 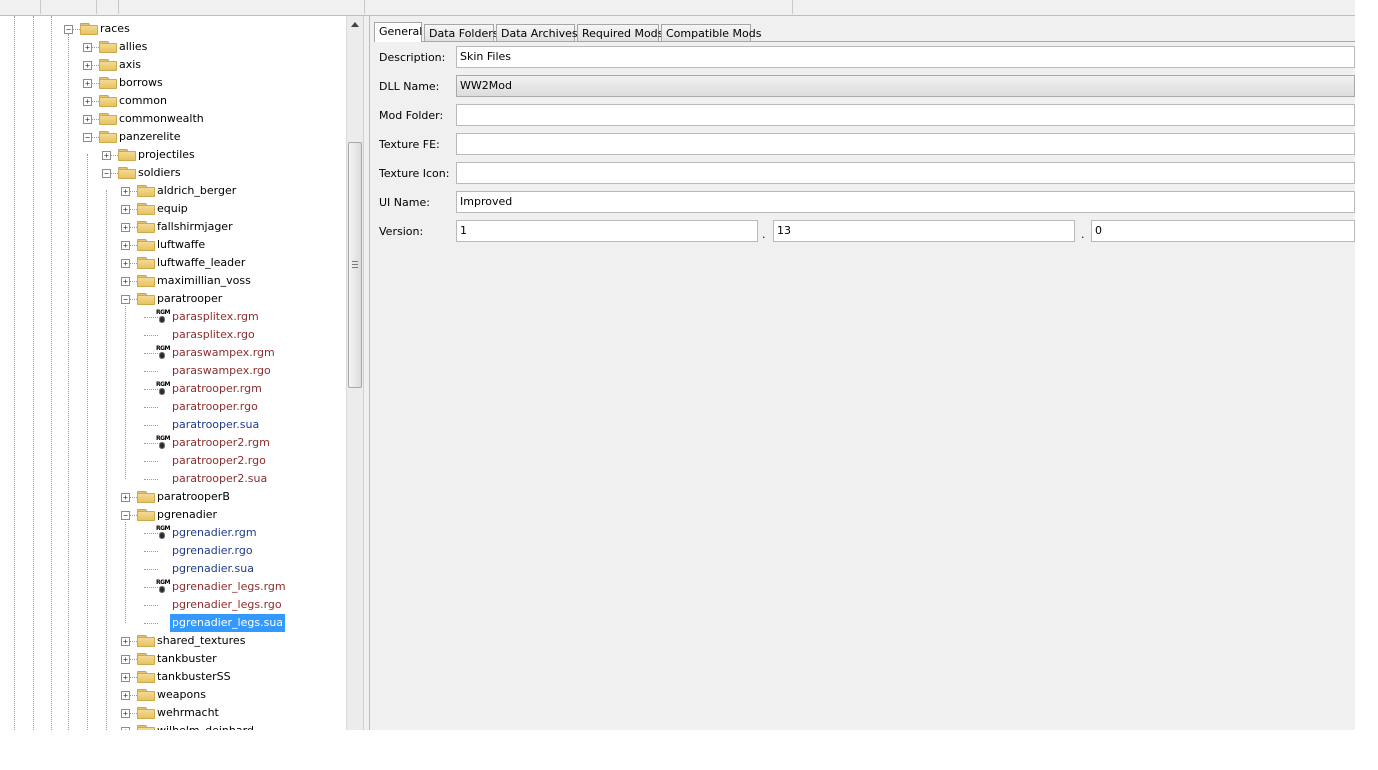 I want to click on texture-fe-field, so click(x=905, y=144).